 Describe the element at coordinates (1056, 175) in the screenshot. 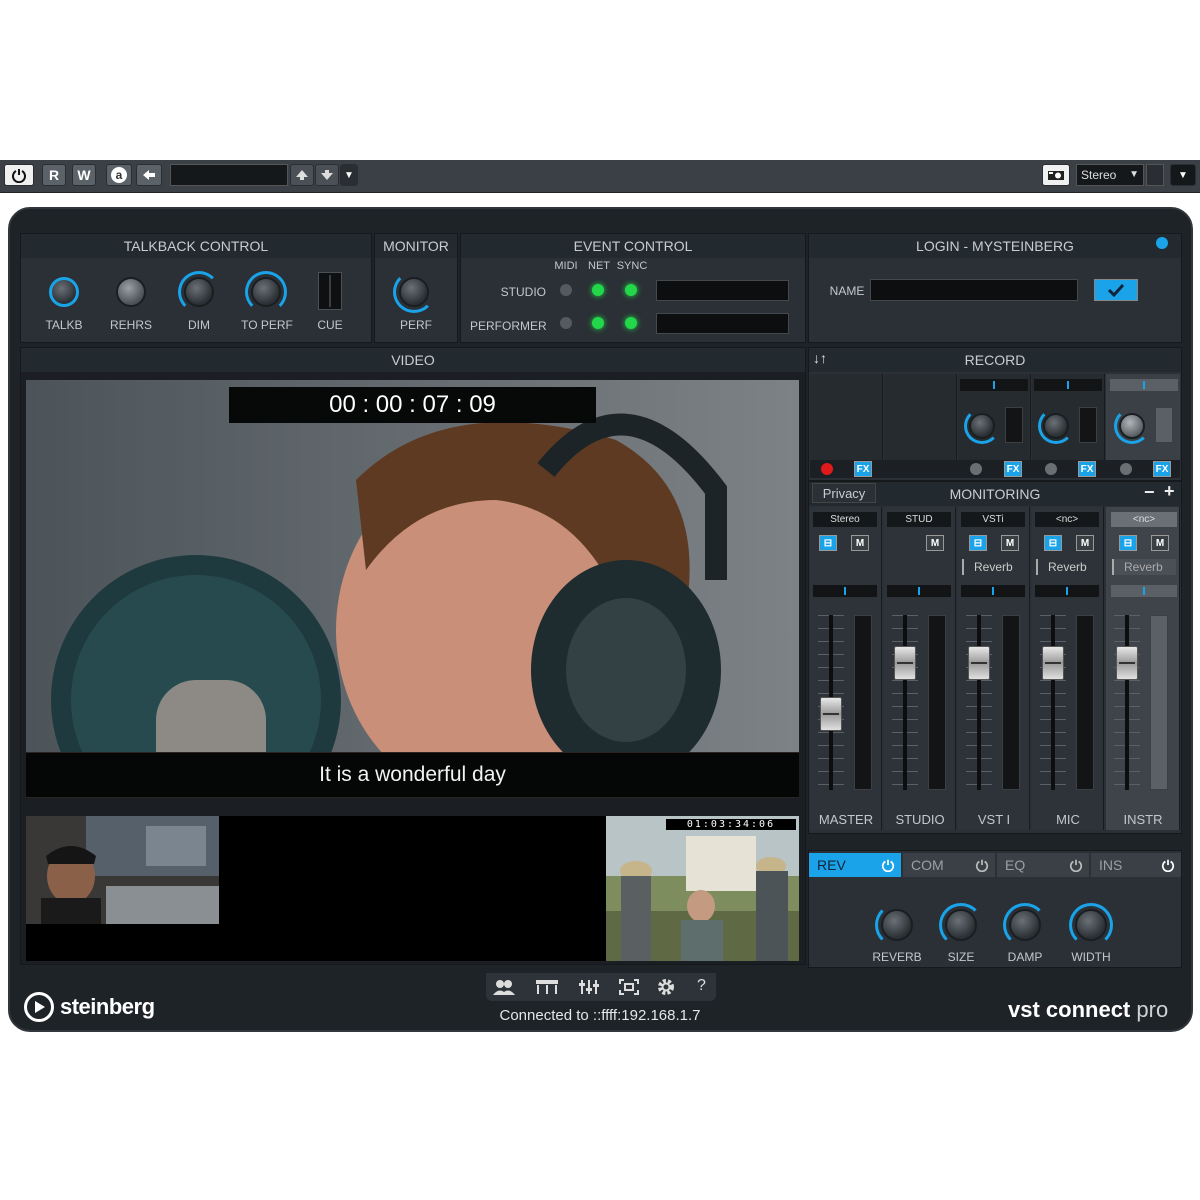

I see `snapshot-button` at that location.